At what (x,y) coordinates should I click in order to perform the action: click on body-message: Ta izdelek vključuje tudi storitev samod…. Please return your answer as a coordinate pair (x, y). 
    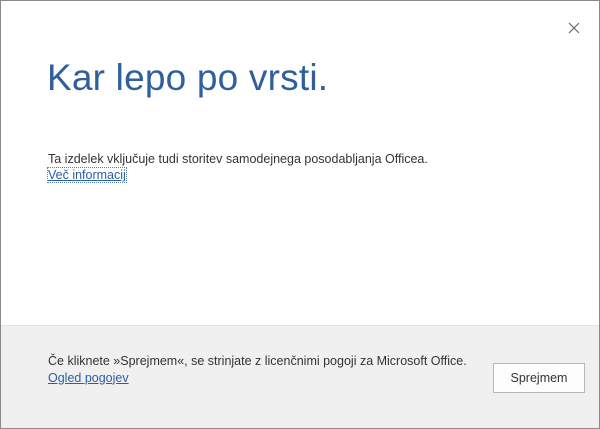
    Looking at the image, I should click on (307, 167).